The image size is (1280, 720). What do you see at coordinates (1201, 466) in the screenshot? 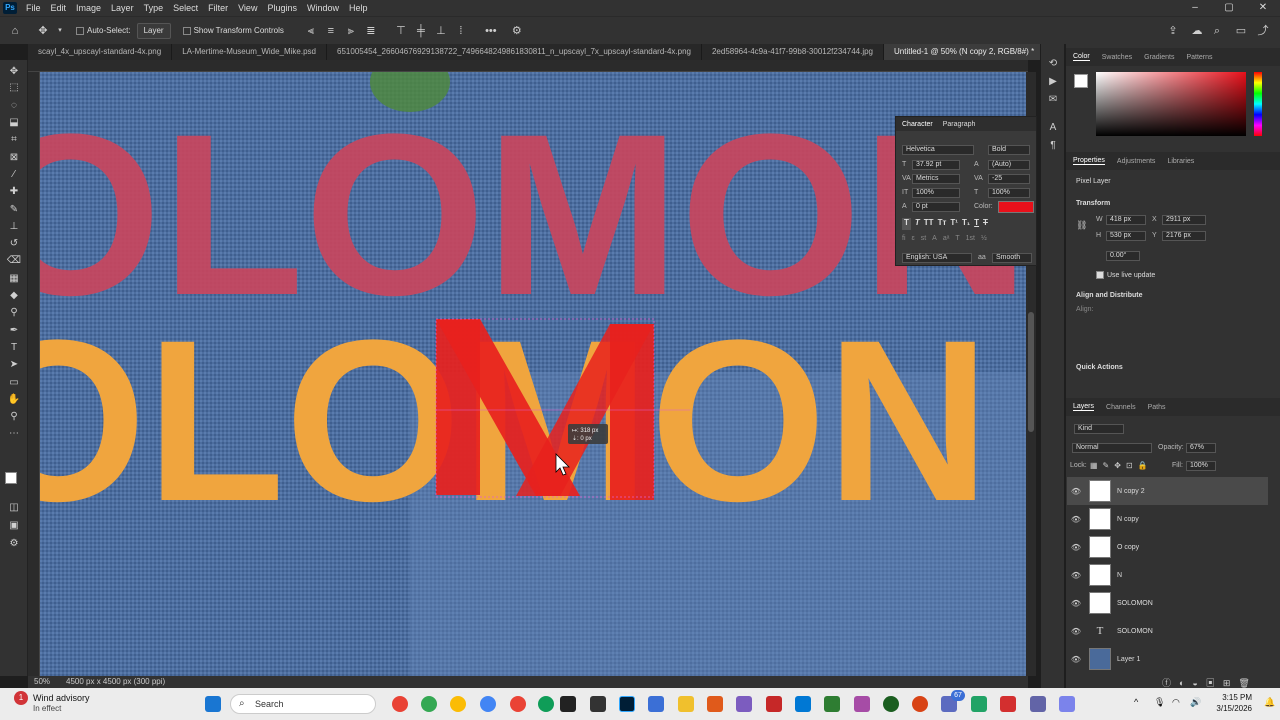
I see `fill-field: 100%` at bounding box center [1201, 466].